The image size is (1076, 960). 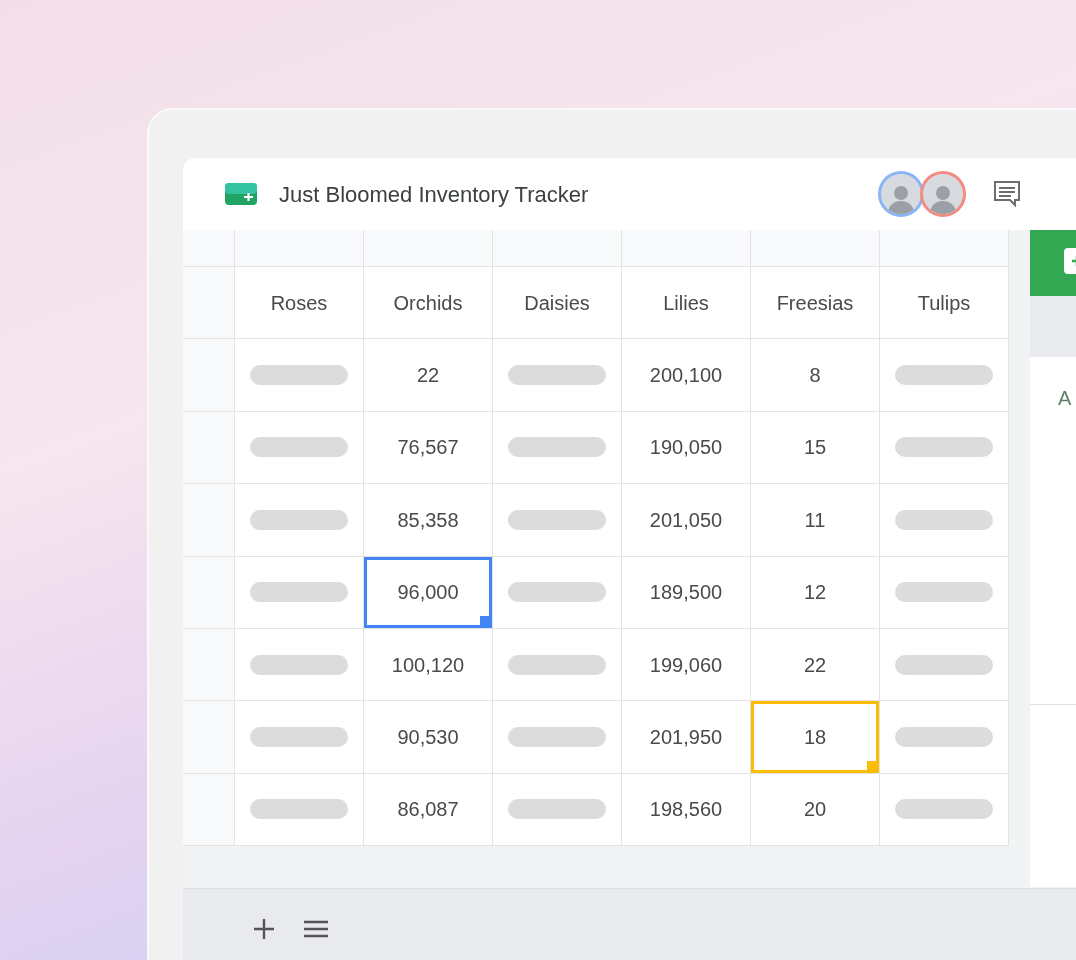 What do you see at coordinates (557, 303) in the screenshot?
I see `column-header: Daisies` at bounding box center [557, 303].